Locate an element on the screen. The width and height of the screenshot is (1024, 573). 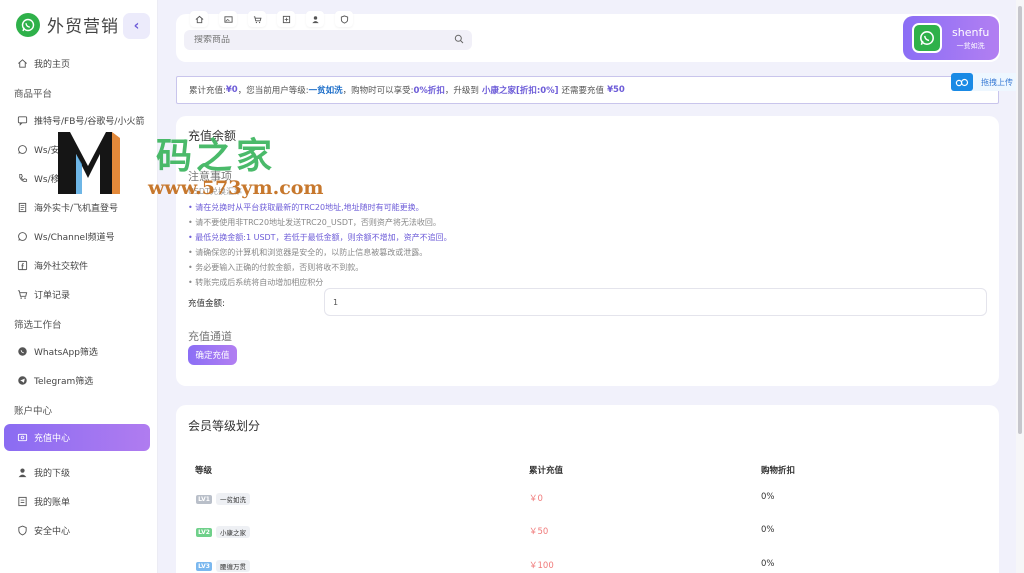
level-name: 小康之家 is located at coordinates (233, 532).